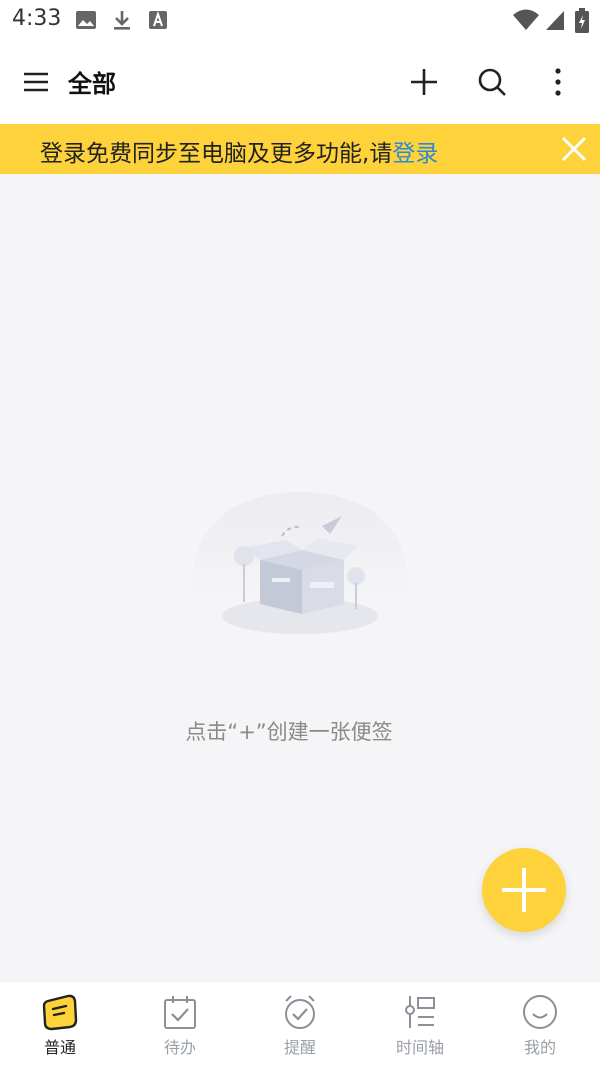  What do you see at coordinates (424, 82) in the screenshot?
I see `add-icon` at bounding box center [424, 82].